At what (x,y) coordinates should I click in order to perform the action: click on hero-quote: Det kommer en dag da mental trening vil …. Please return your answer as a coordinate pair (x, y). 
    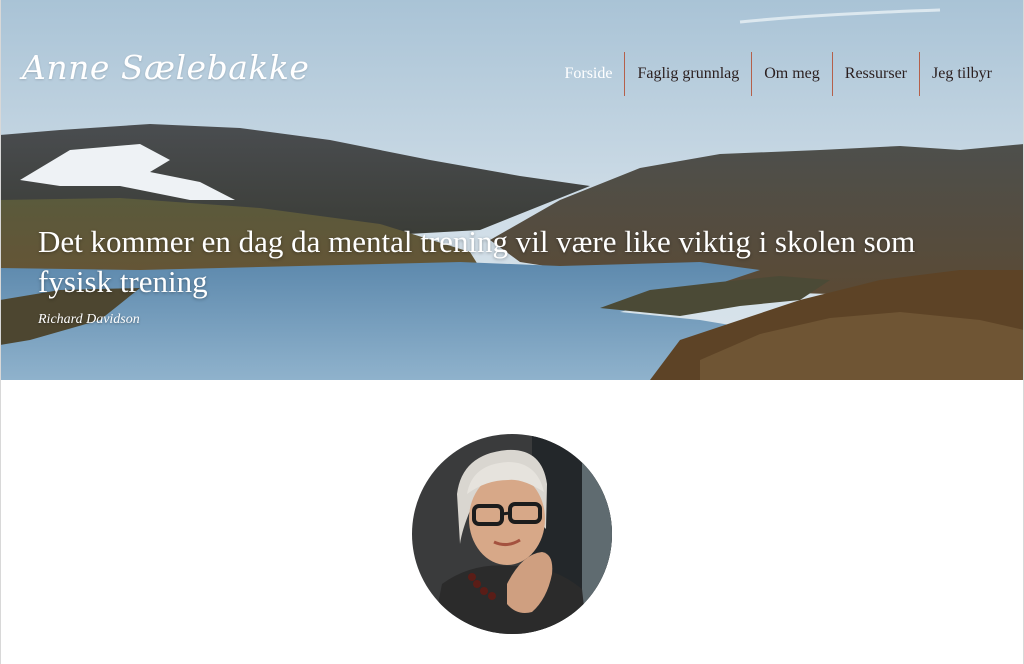
    Looking at the image, I should click on (477, 261).